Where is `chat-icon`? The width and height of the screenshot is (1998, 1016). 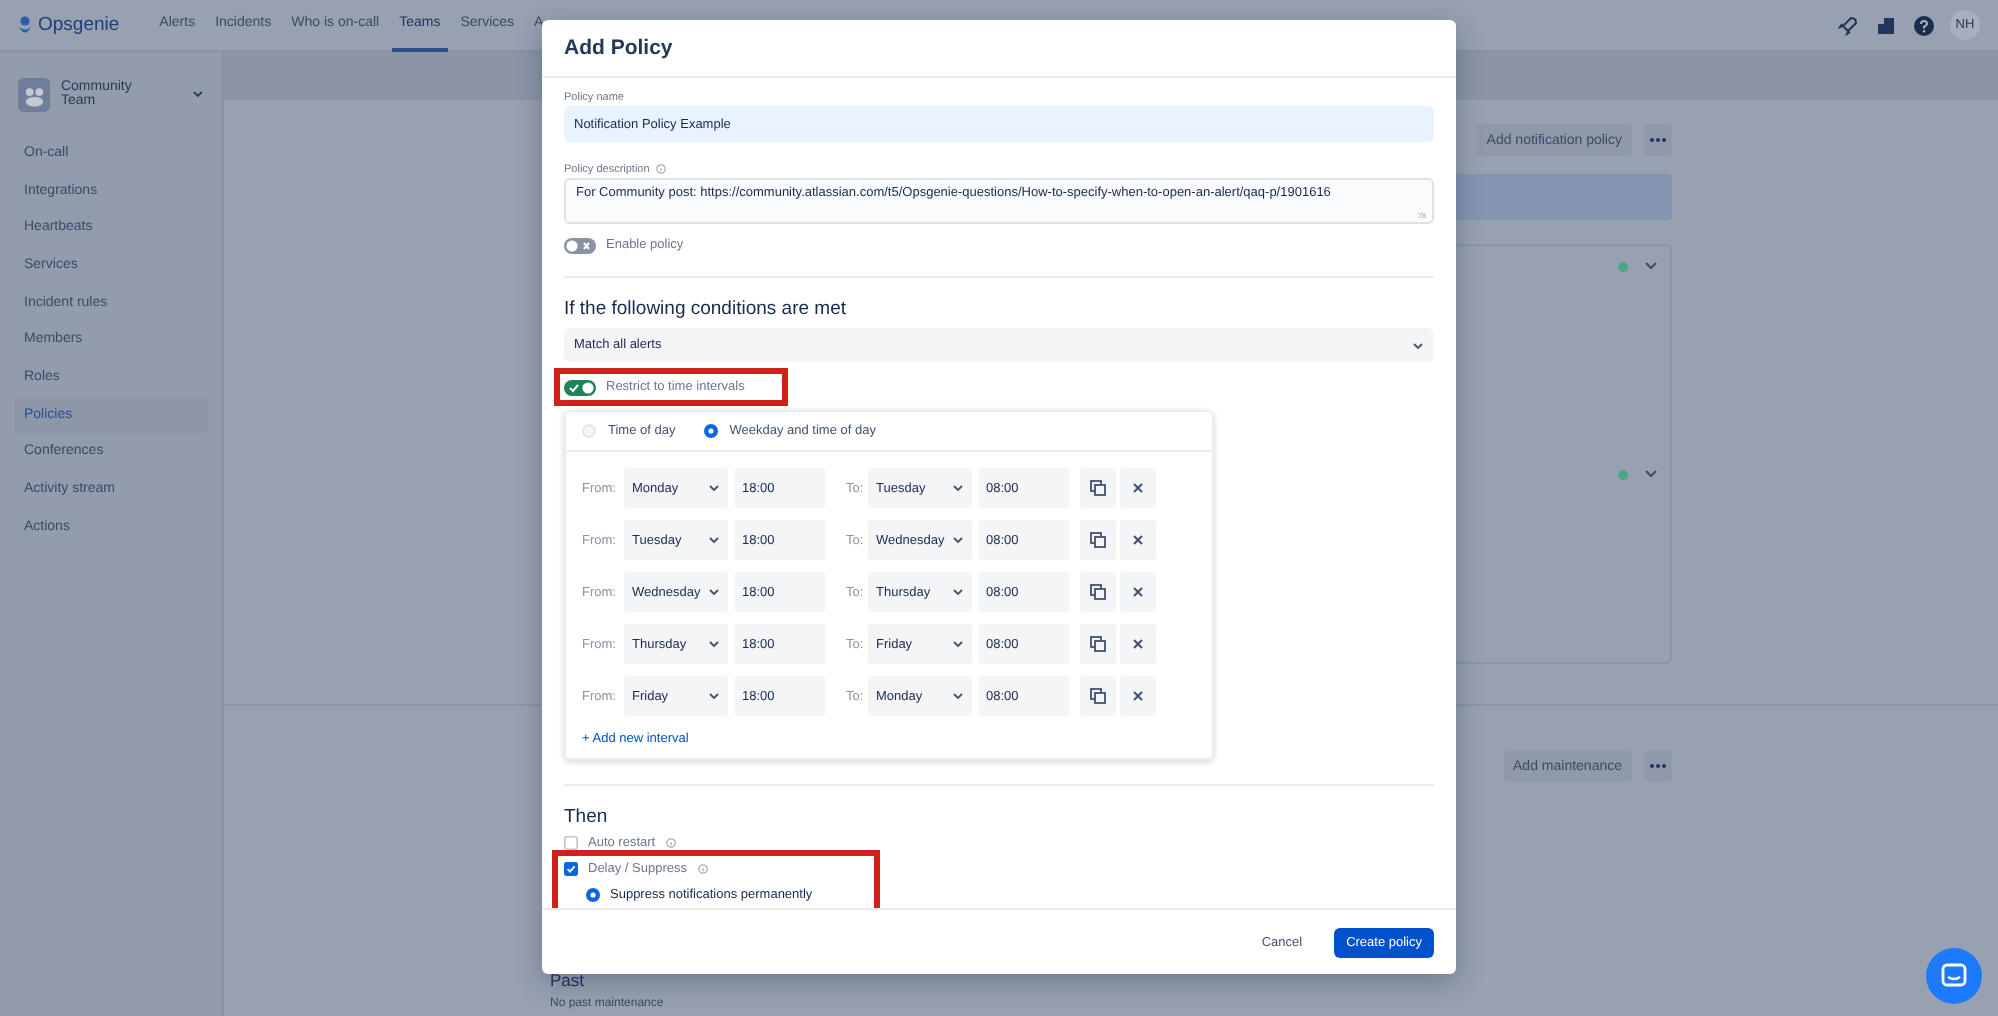 chat-icon is located at coordinates (1954, 976).